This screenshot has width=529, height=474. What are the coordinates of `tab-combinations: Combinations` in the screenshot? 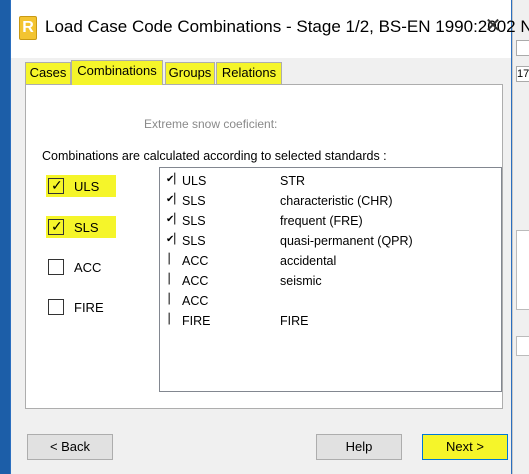 It's located at (117, 72).